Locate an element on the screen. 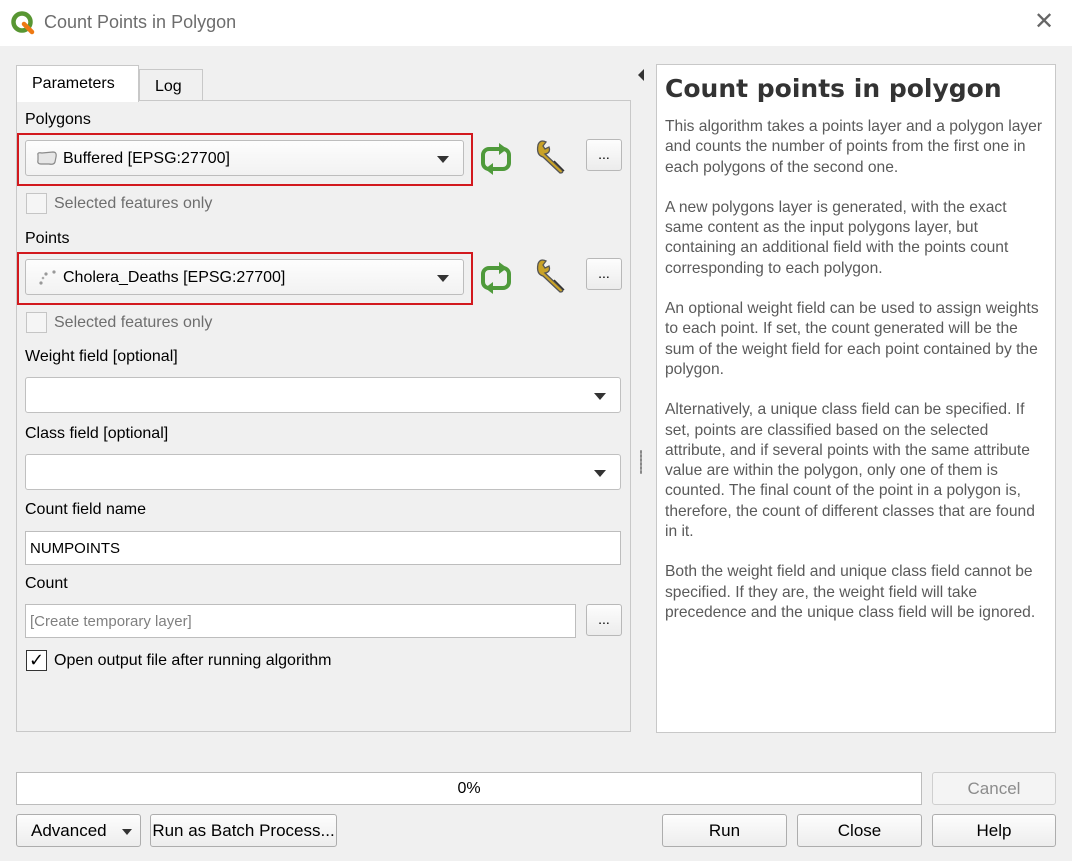  close-icon: ✕ is located at coordinates (1044, 22).